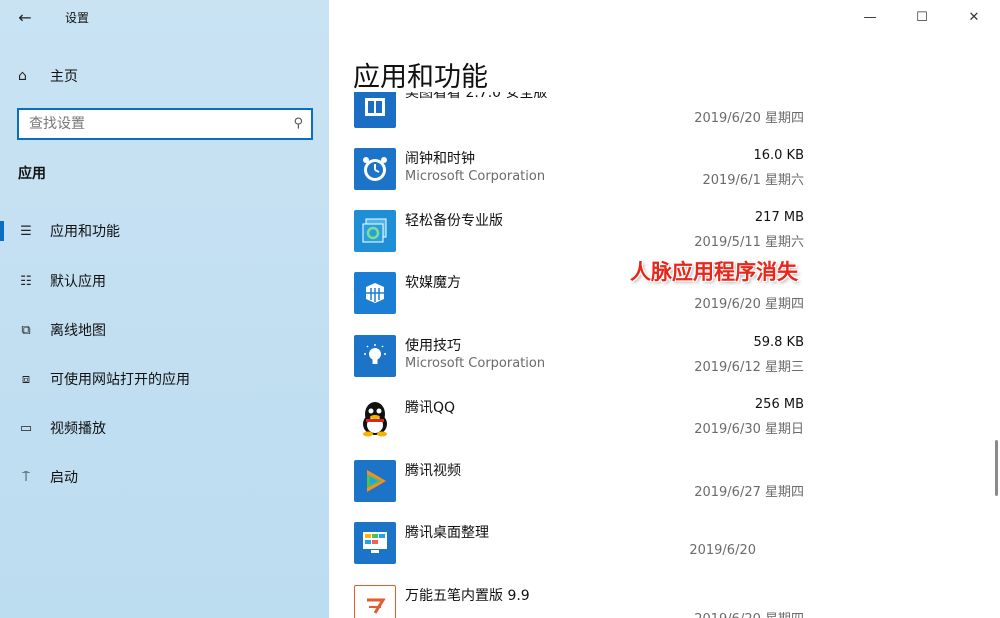 The height and width of the screenshot is (618, 1000). What do you see at coordinates (120, 380) in the screenshot?
I see `sidebar-item-label: 可使用网站打开的应用` at bounding box center [120, 380].